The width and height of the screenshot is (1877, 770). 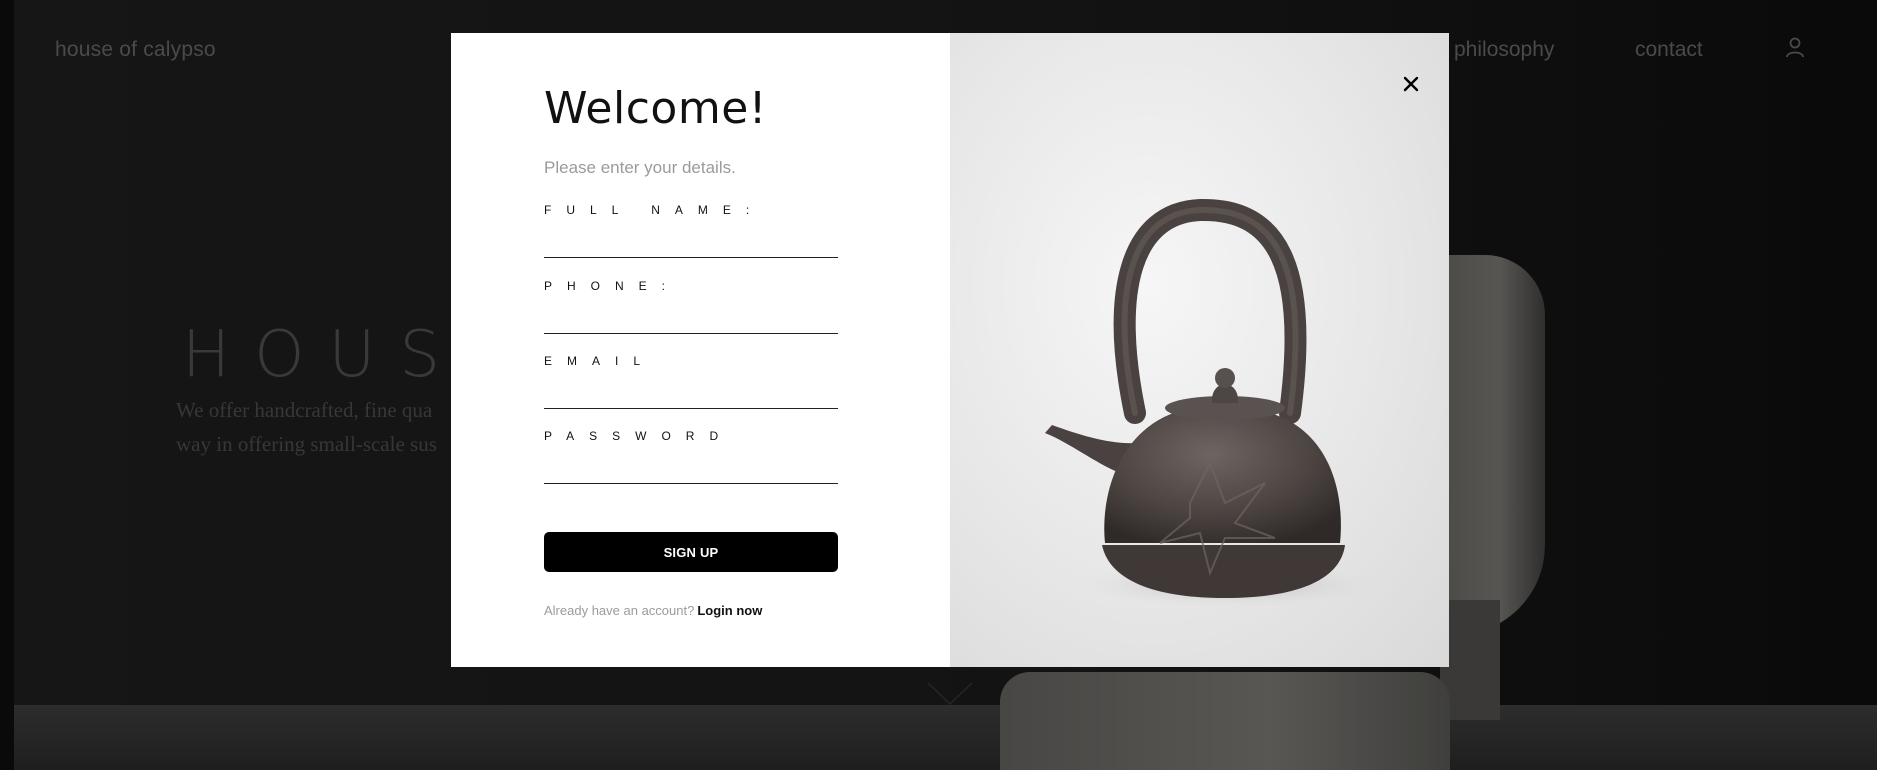 What do you see at coordinates (639, 436) in the screenshot?
I see `password-label: PASSWORD` at bounding box center [639, 436].